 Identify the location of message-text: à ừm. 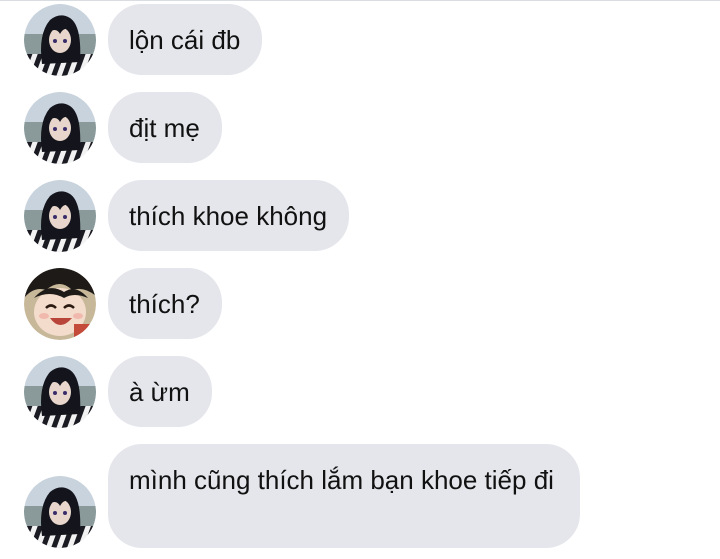
(159, 392).